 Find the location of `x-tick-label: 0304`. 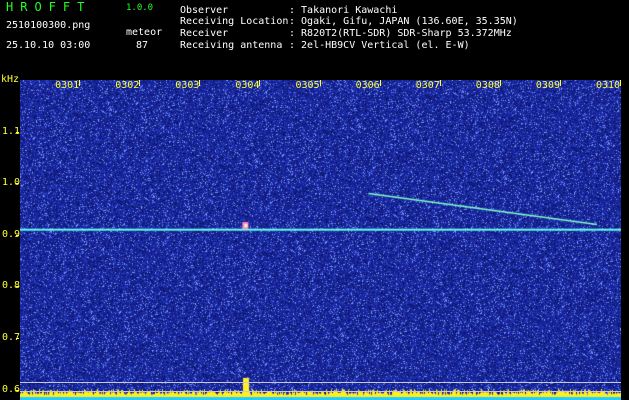

x-tick-label: 0304 is located at coordinates (247, 85).